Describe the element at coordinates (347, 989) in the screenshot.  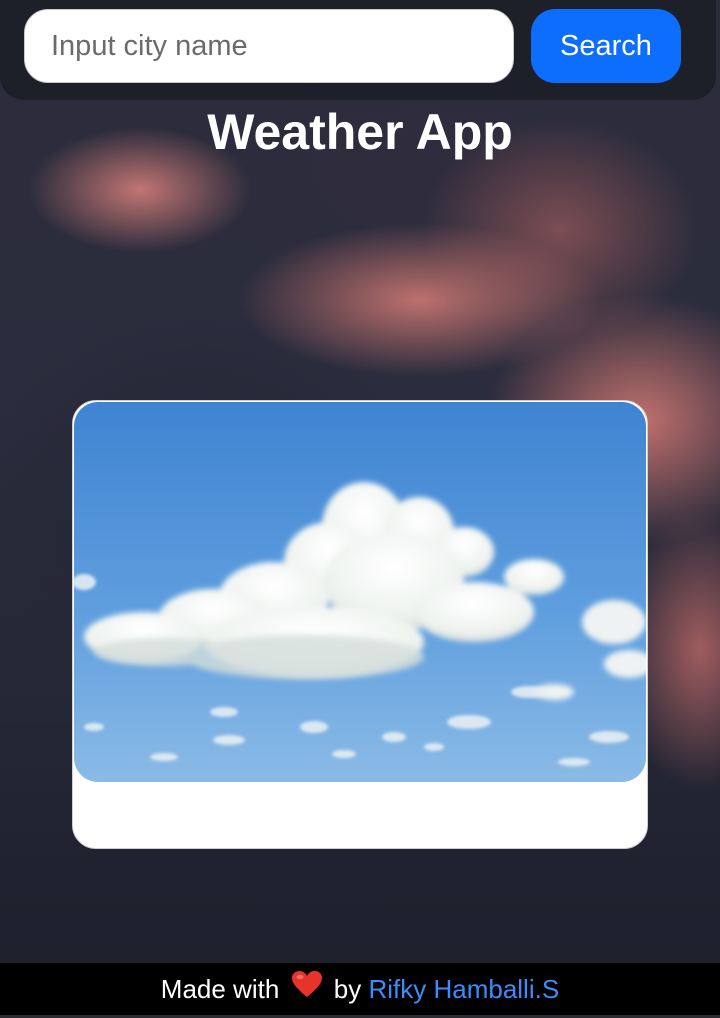
I see `footer-by: by` at that location.